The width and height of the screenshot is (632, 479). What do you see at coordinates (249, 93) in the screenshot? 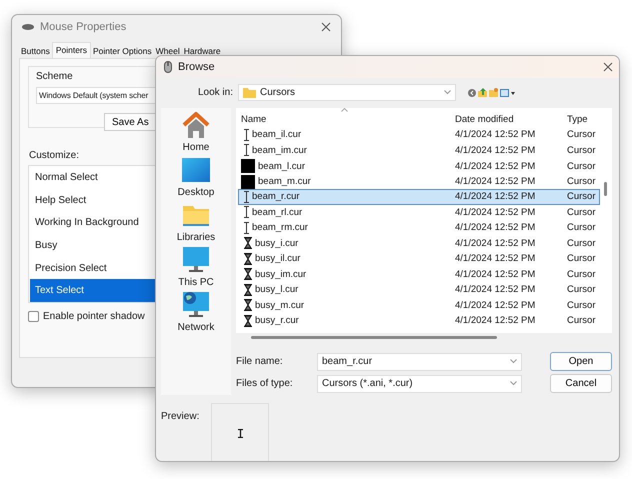
I see `folder-icon` at bounding box center [249, 93].